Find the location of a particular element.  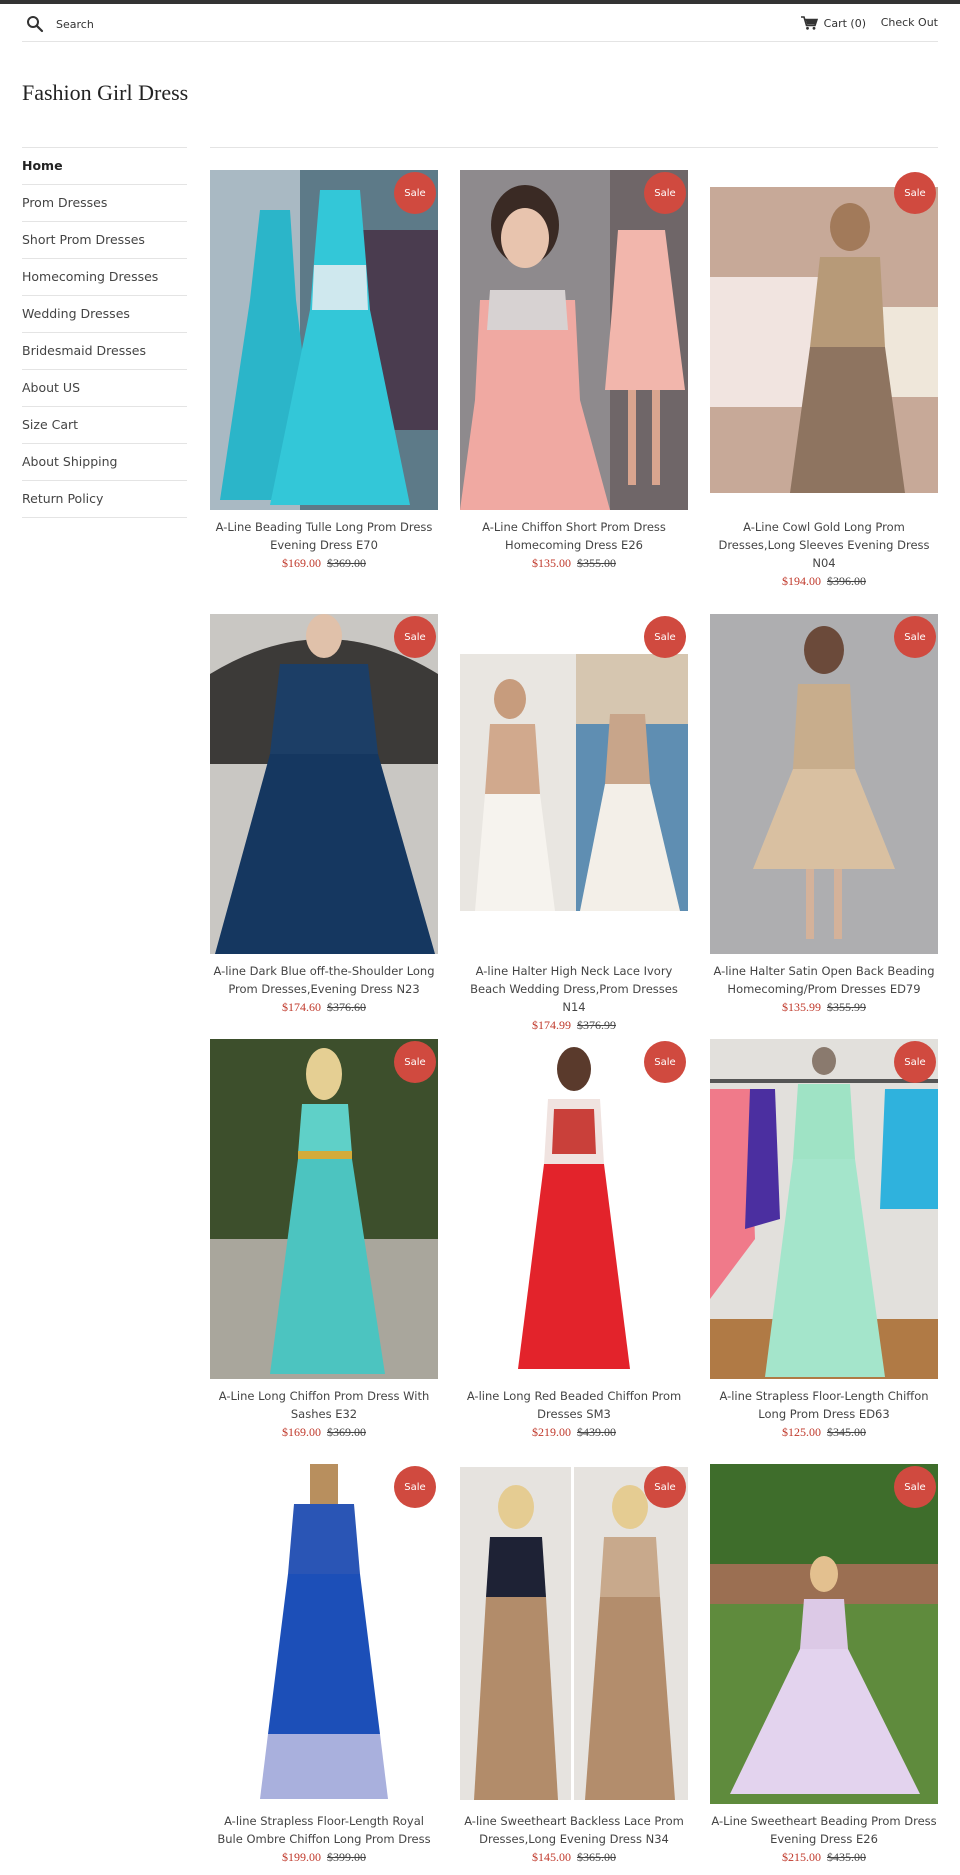

nav-item-wedding-dresses: Wedding Dresses is located at coordinates (104, 314).